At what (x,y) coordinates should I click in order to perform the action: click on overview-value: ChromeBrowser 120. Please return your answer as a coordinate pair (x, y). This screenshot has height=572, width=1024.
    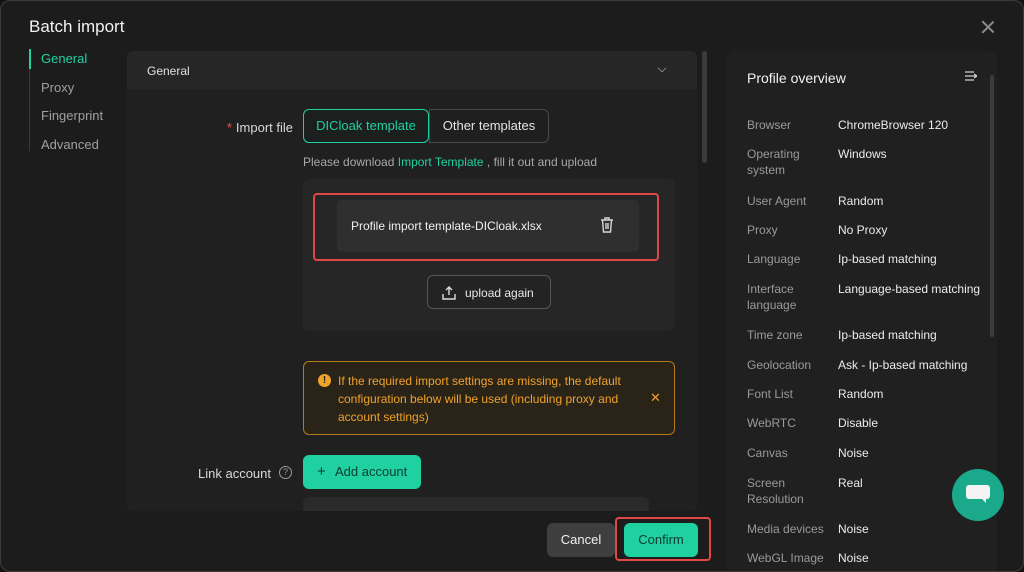
    Looking at the image, I should click on (893, 125).